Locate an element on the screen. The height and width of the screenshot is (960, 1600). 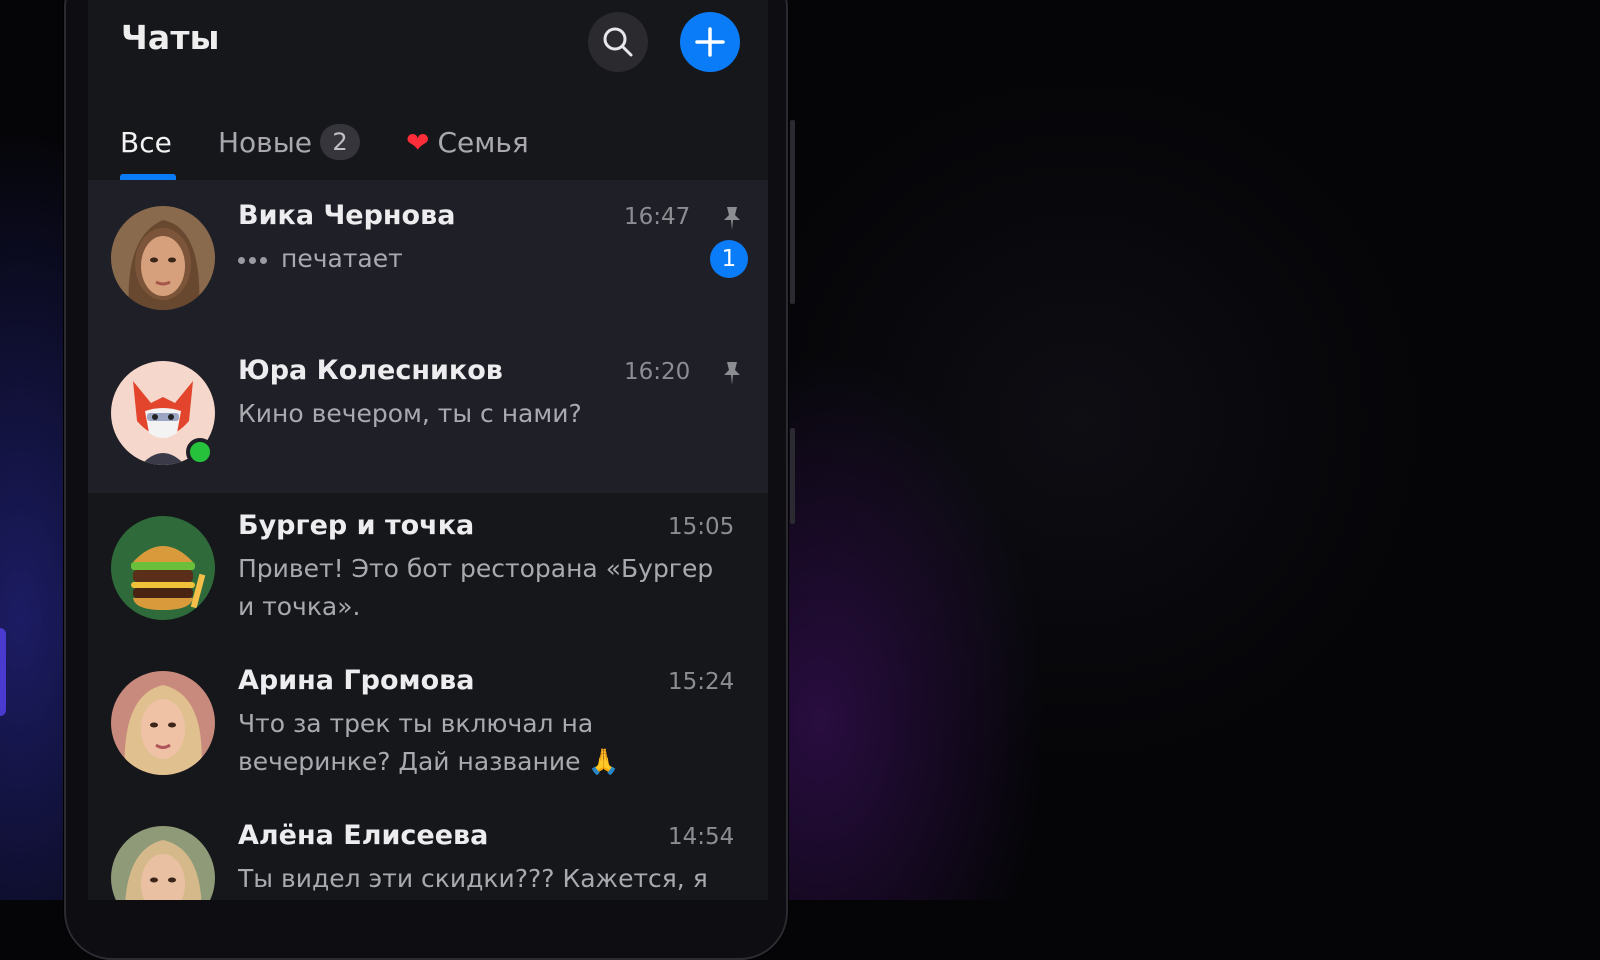
tab-label: Новые is located at coordinates (265, 142).